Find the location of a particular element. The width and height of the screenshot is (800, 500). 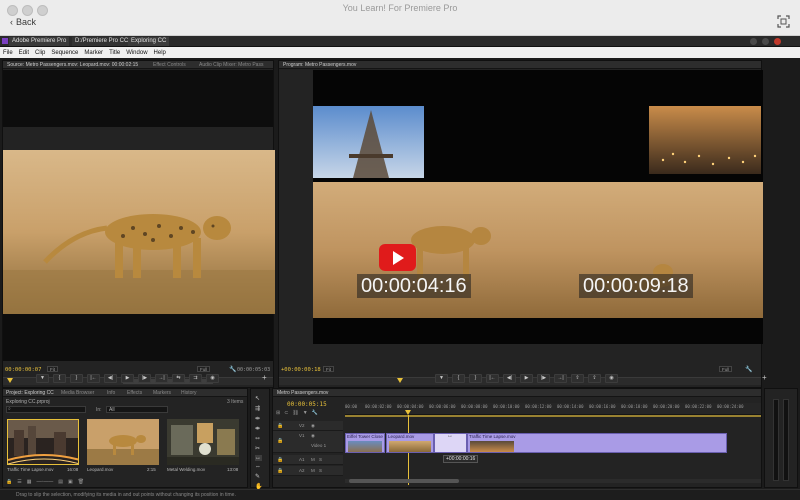

lock-icon: 🔒 is located at coordinates (9, 482).